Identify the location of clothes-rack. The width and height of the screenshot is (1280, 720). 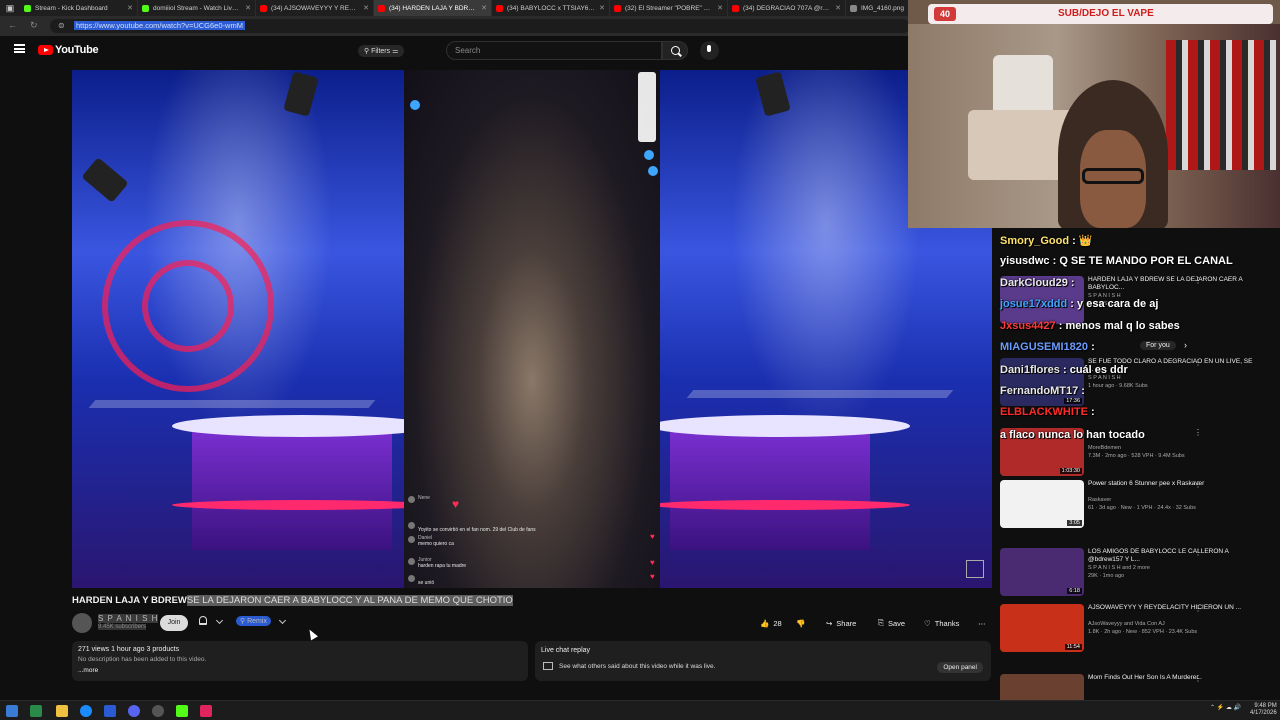
(1221, 105).